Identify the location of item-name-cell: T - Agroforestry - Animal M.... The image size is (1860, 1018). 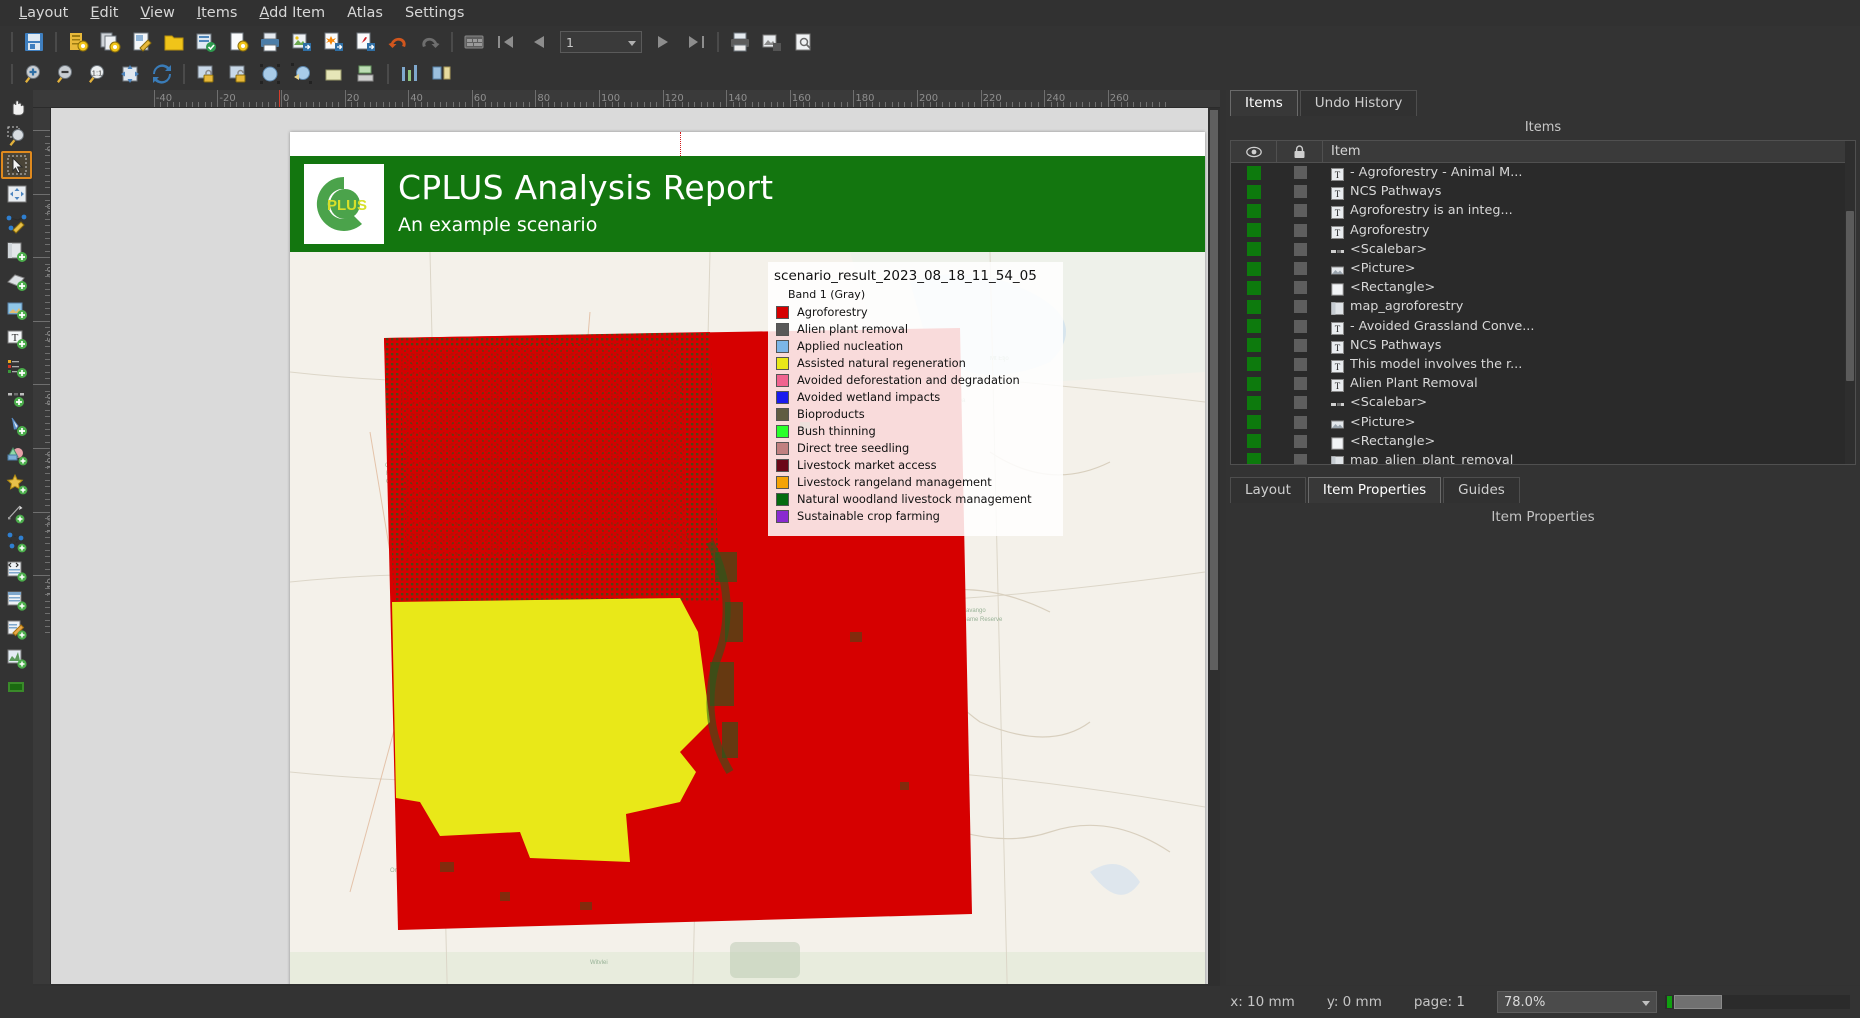
(1589, 173).